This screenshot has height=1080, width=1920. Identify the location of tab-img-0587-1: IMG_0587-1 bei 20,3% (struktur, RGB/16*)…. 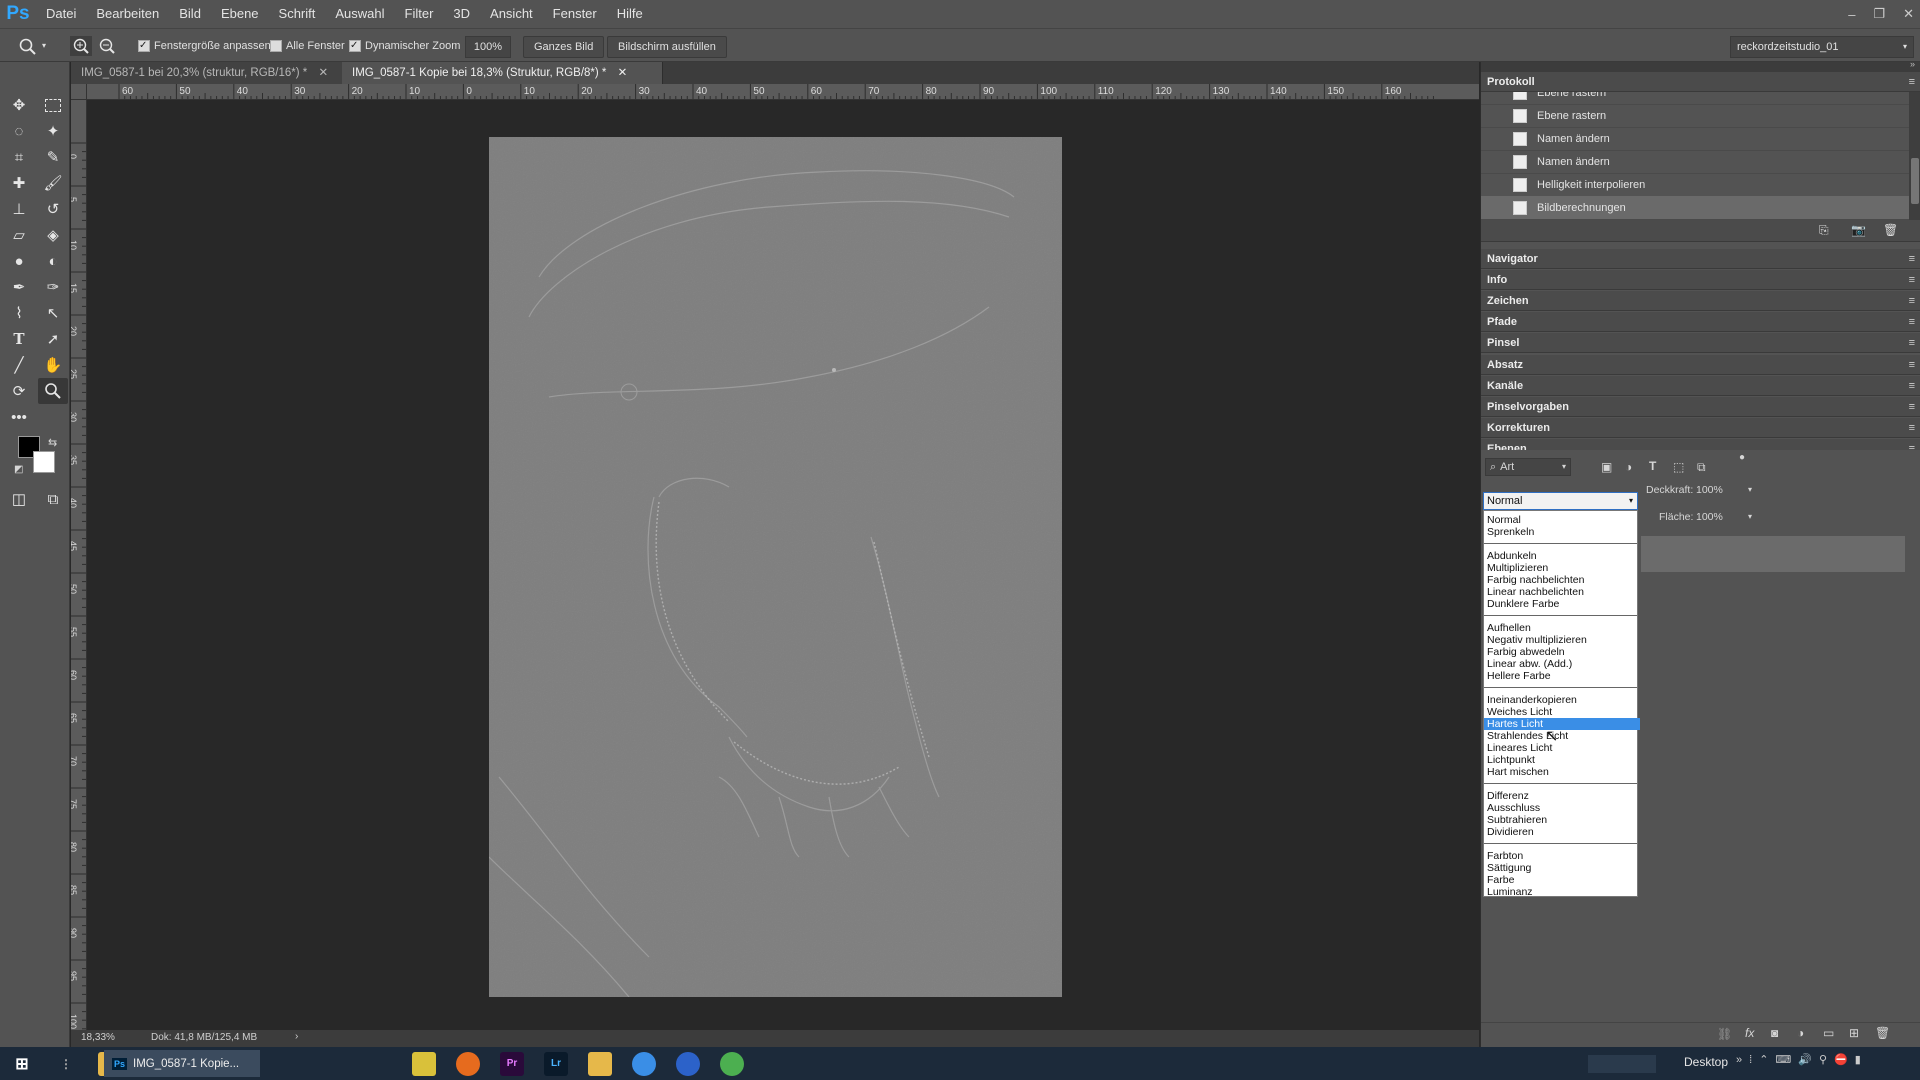
(216, 73).